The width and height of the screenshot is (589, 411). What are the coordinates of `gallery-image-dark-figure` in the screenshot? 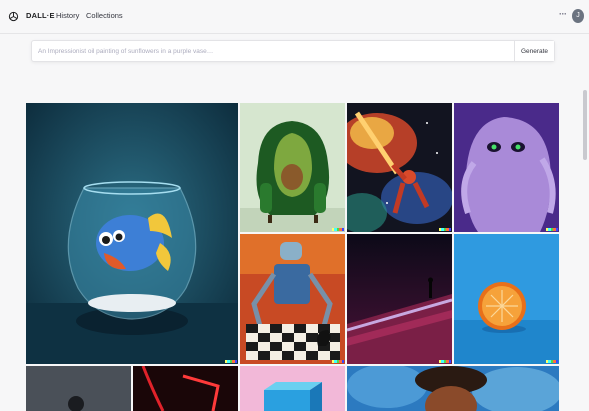 It's located at (78, 388).